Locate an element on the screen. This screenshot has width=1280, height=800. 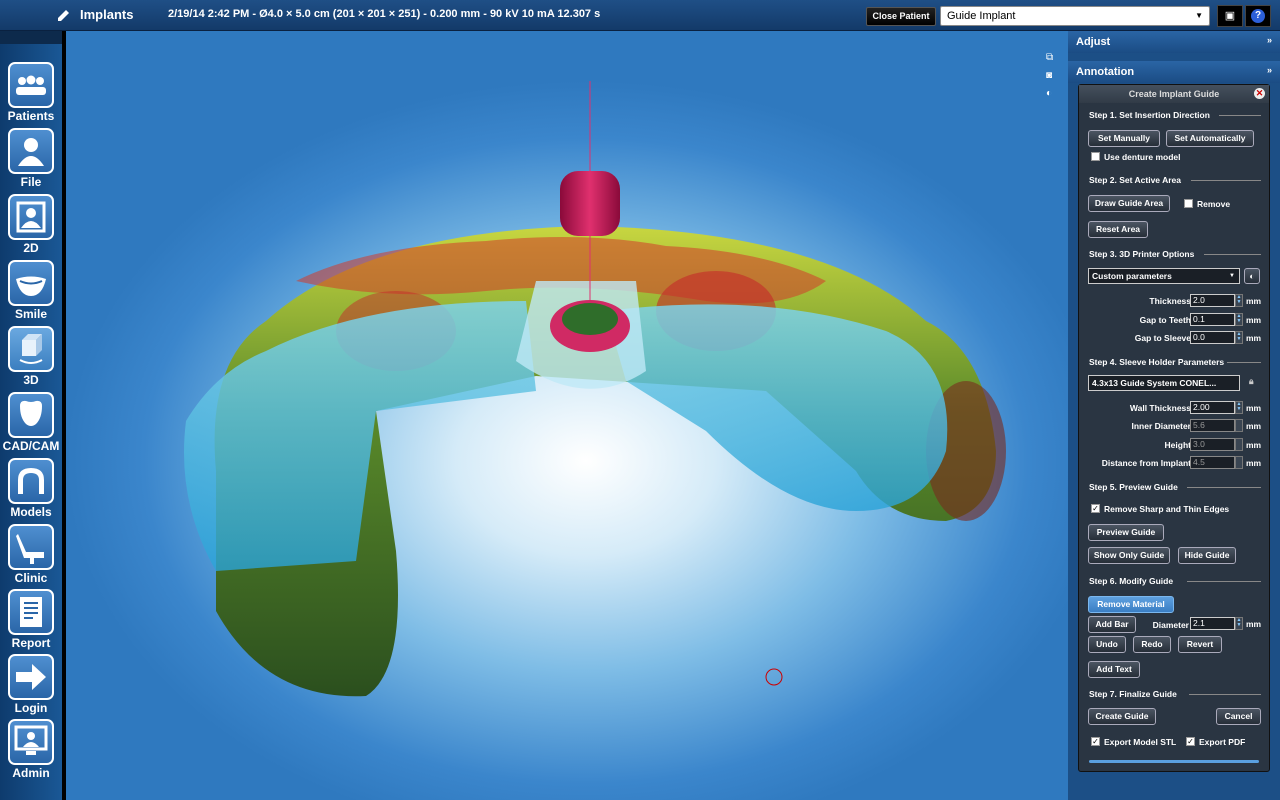
sidebar-item-label: Admin is located at coordinates (31, 773).